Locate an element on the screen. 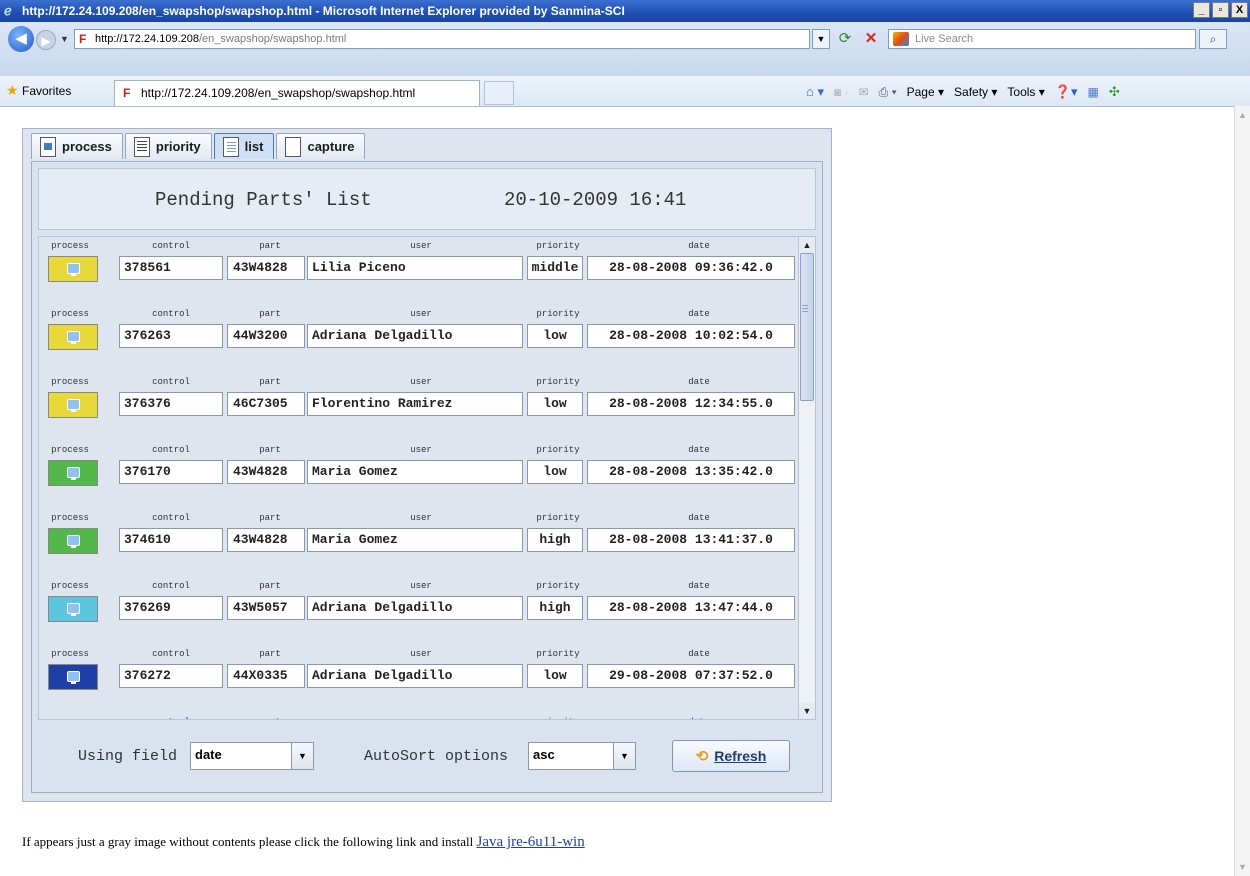  using-field-select: date ▼ is located at coordinates (252, 756).